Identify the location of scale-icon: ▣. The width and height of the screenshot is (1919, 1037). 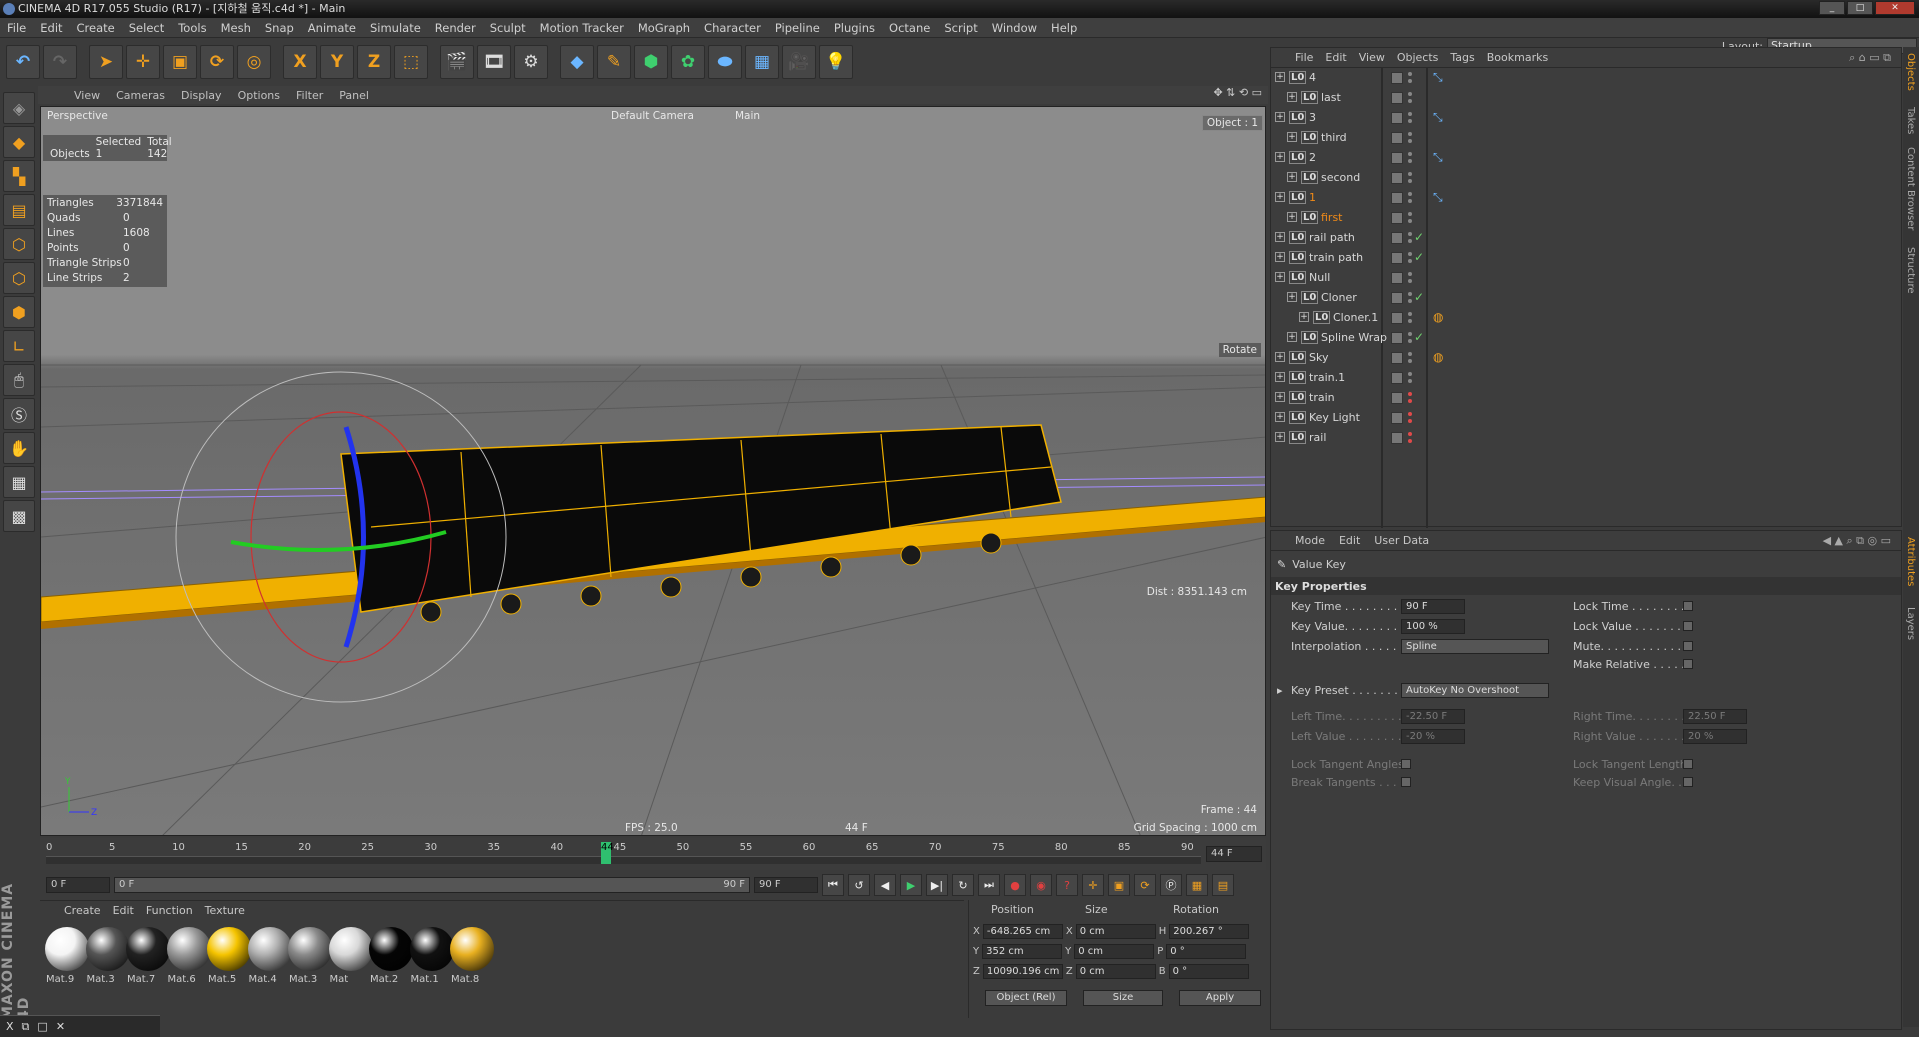
(180, 62).